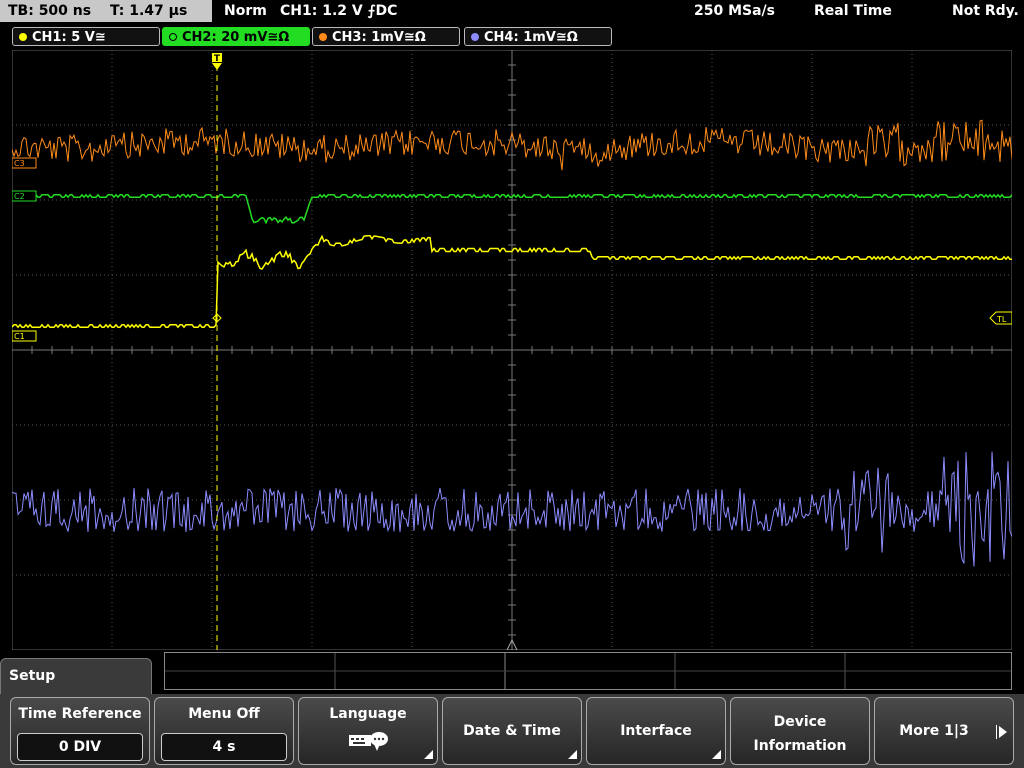  Describe the element at coordinates (106, 11) in the screenshot. I see `timebase-box: TB: 500 ns T: 1.47 µs` at that location.